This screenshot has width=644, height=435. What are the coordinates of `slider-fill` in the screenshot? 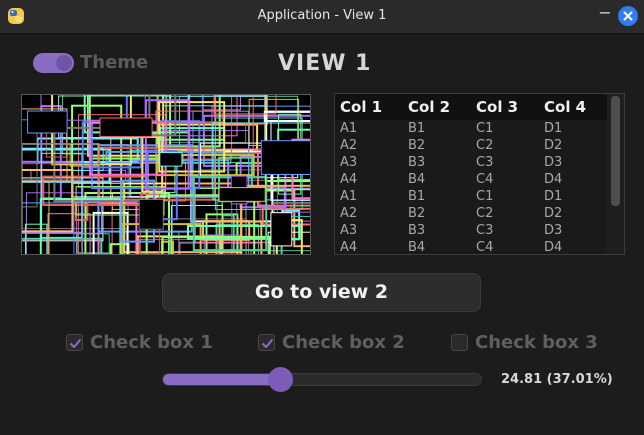 It's located at (222, 379).